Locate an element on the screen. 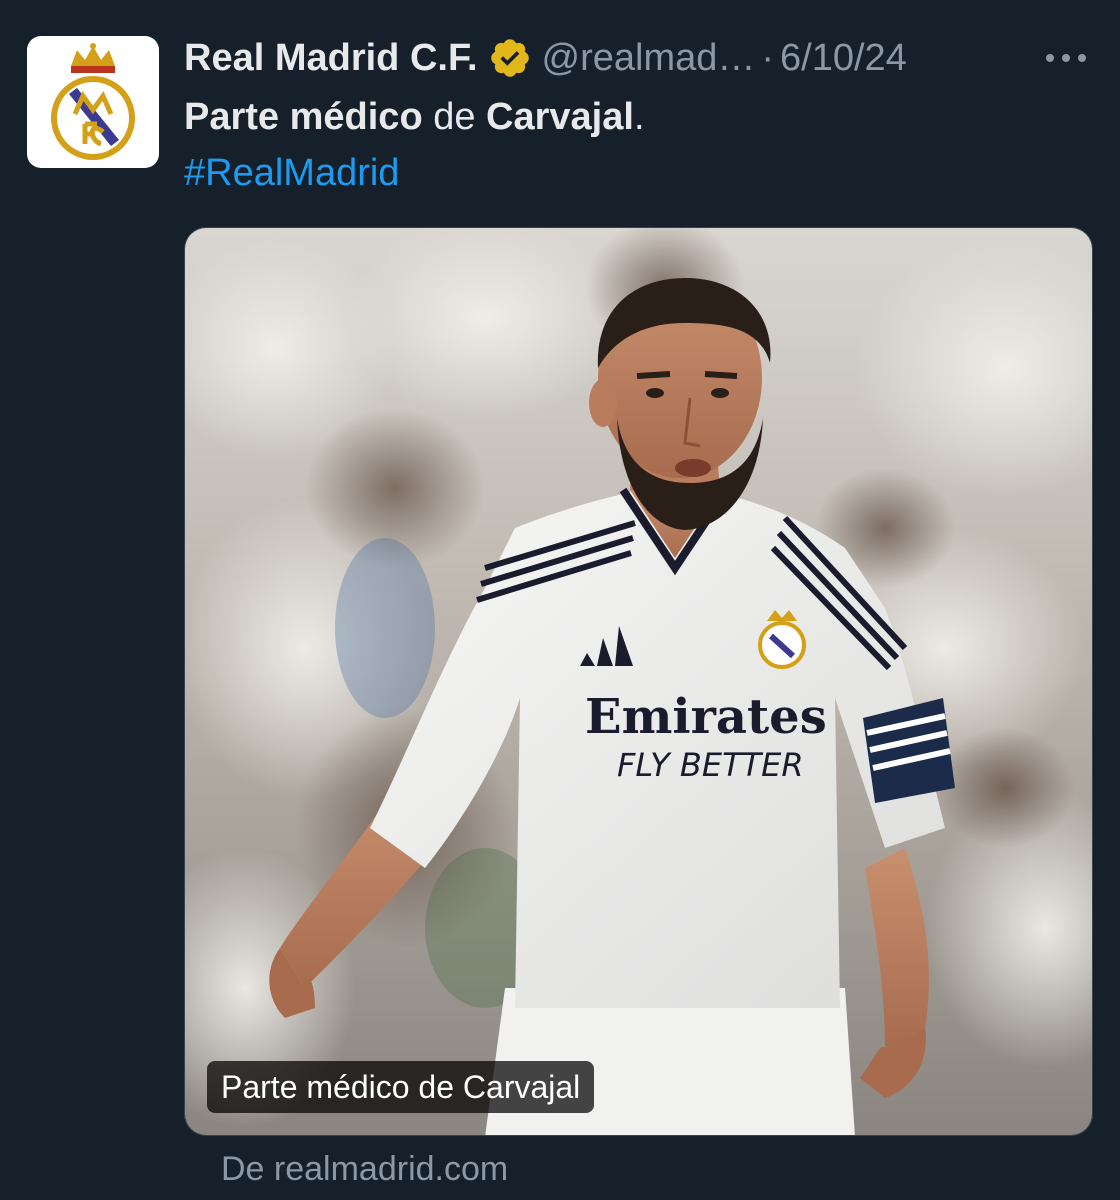 Image resolution: width=1120 pixels, height=1200 pixels. tweet-text-end: . is located at coordinates (639, 117).